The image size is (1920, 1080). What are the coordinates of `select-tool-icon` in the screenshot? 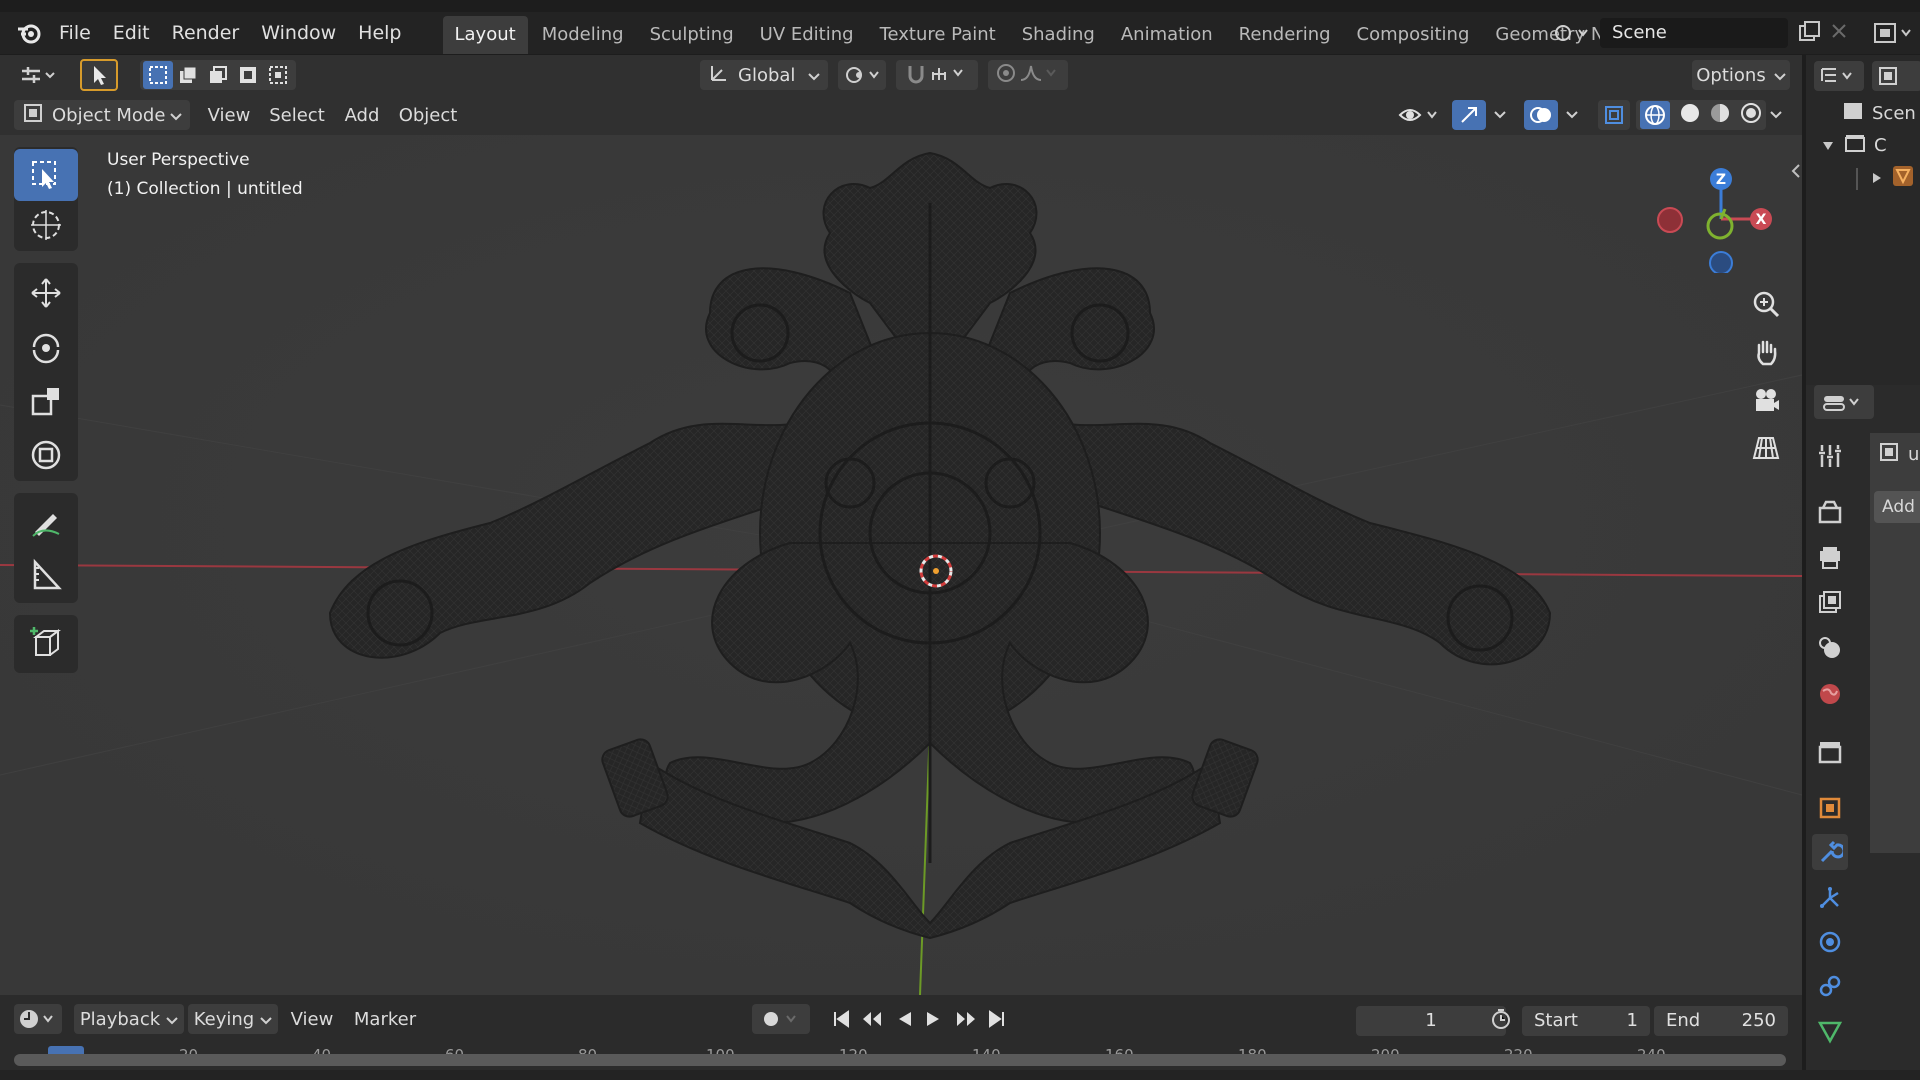 It's located at (99, 75).